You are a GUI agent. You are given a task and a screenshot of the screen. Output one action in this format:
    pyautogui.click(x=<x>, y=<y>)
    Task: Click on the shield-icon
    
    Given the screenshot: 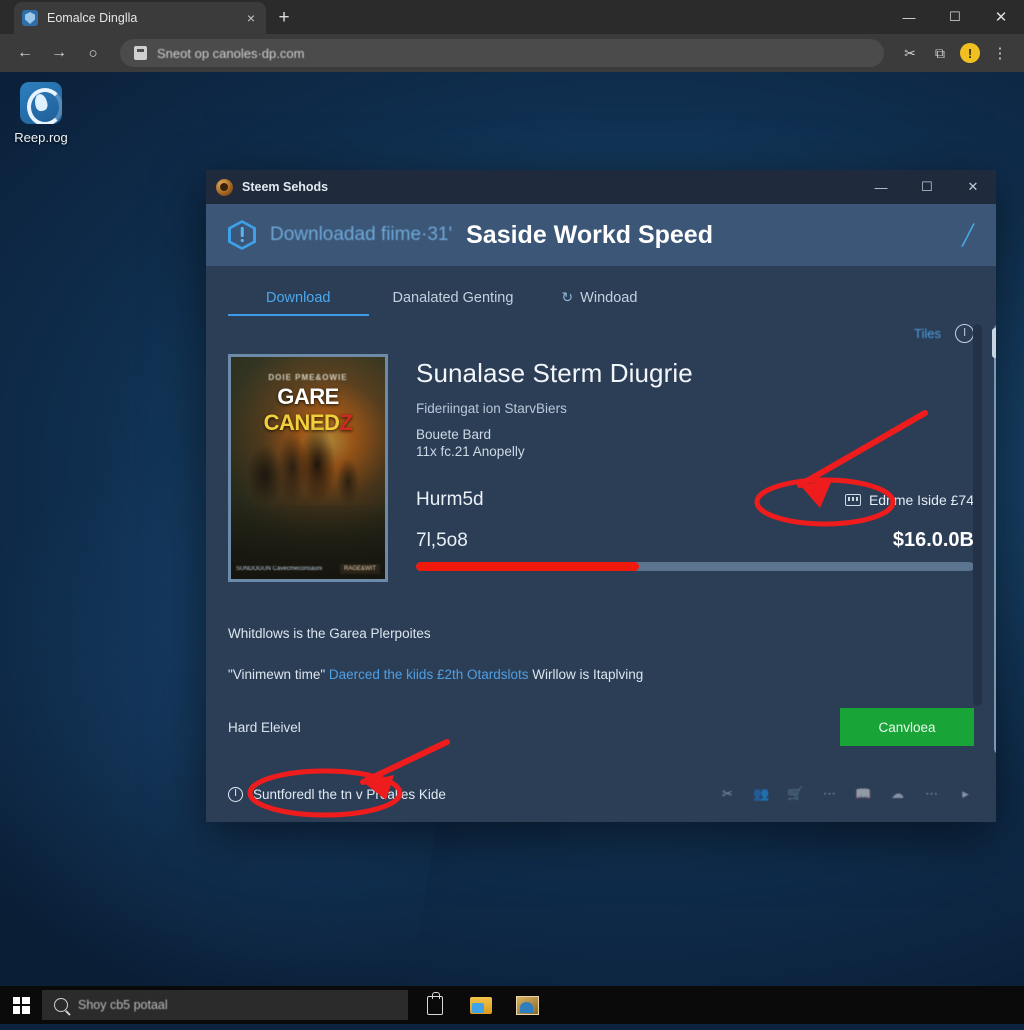 What is the action you would take?
    pyautogui.click(x=30, y=18)
    